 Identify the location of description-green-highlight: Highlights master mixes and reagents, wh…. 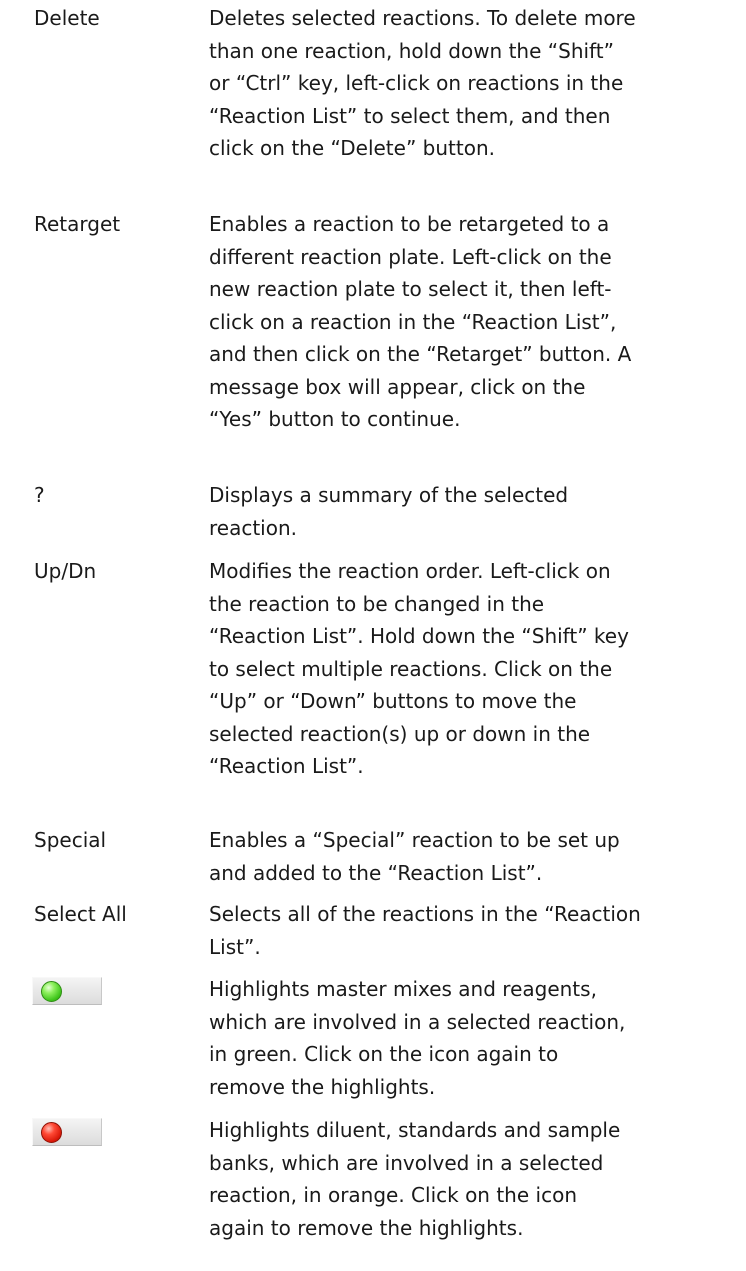
(417, 1038).